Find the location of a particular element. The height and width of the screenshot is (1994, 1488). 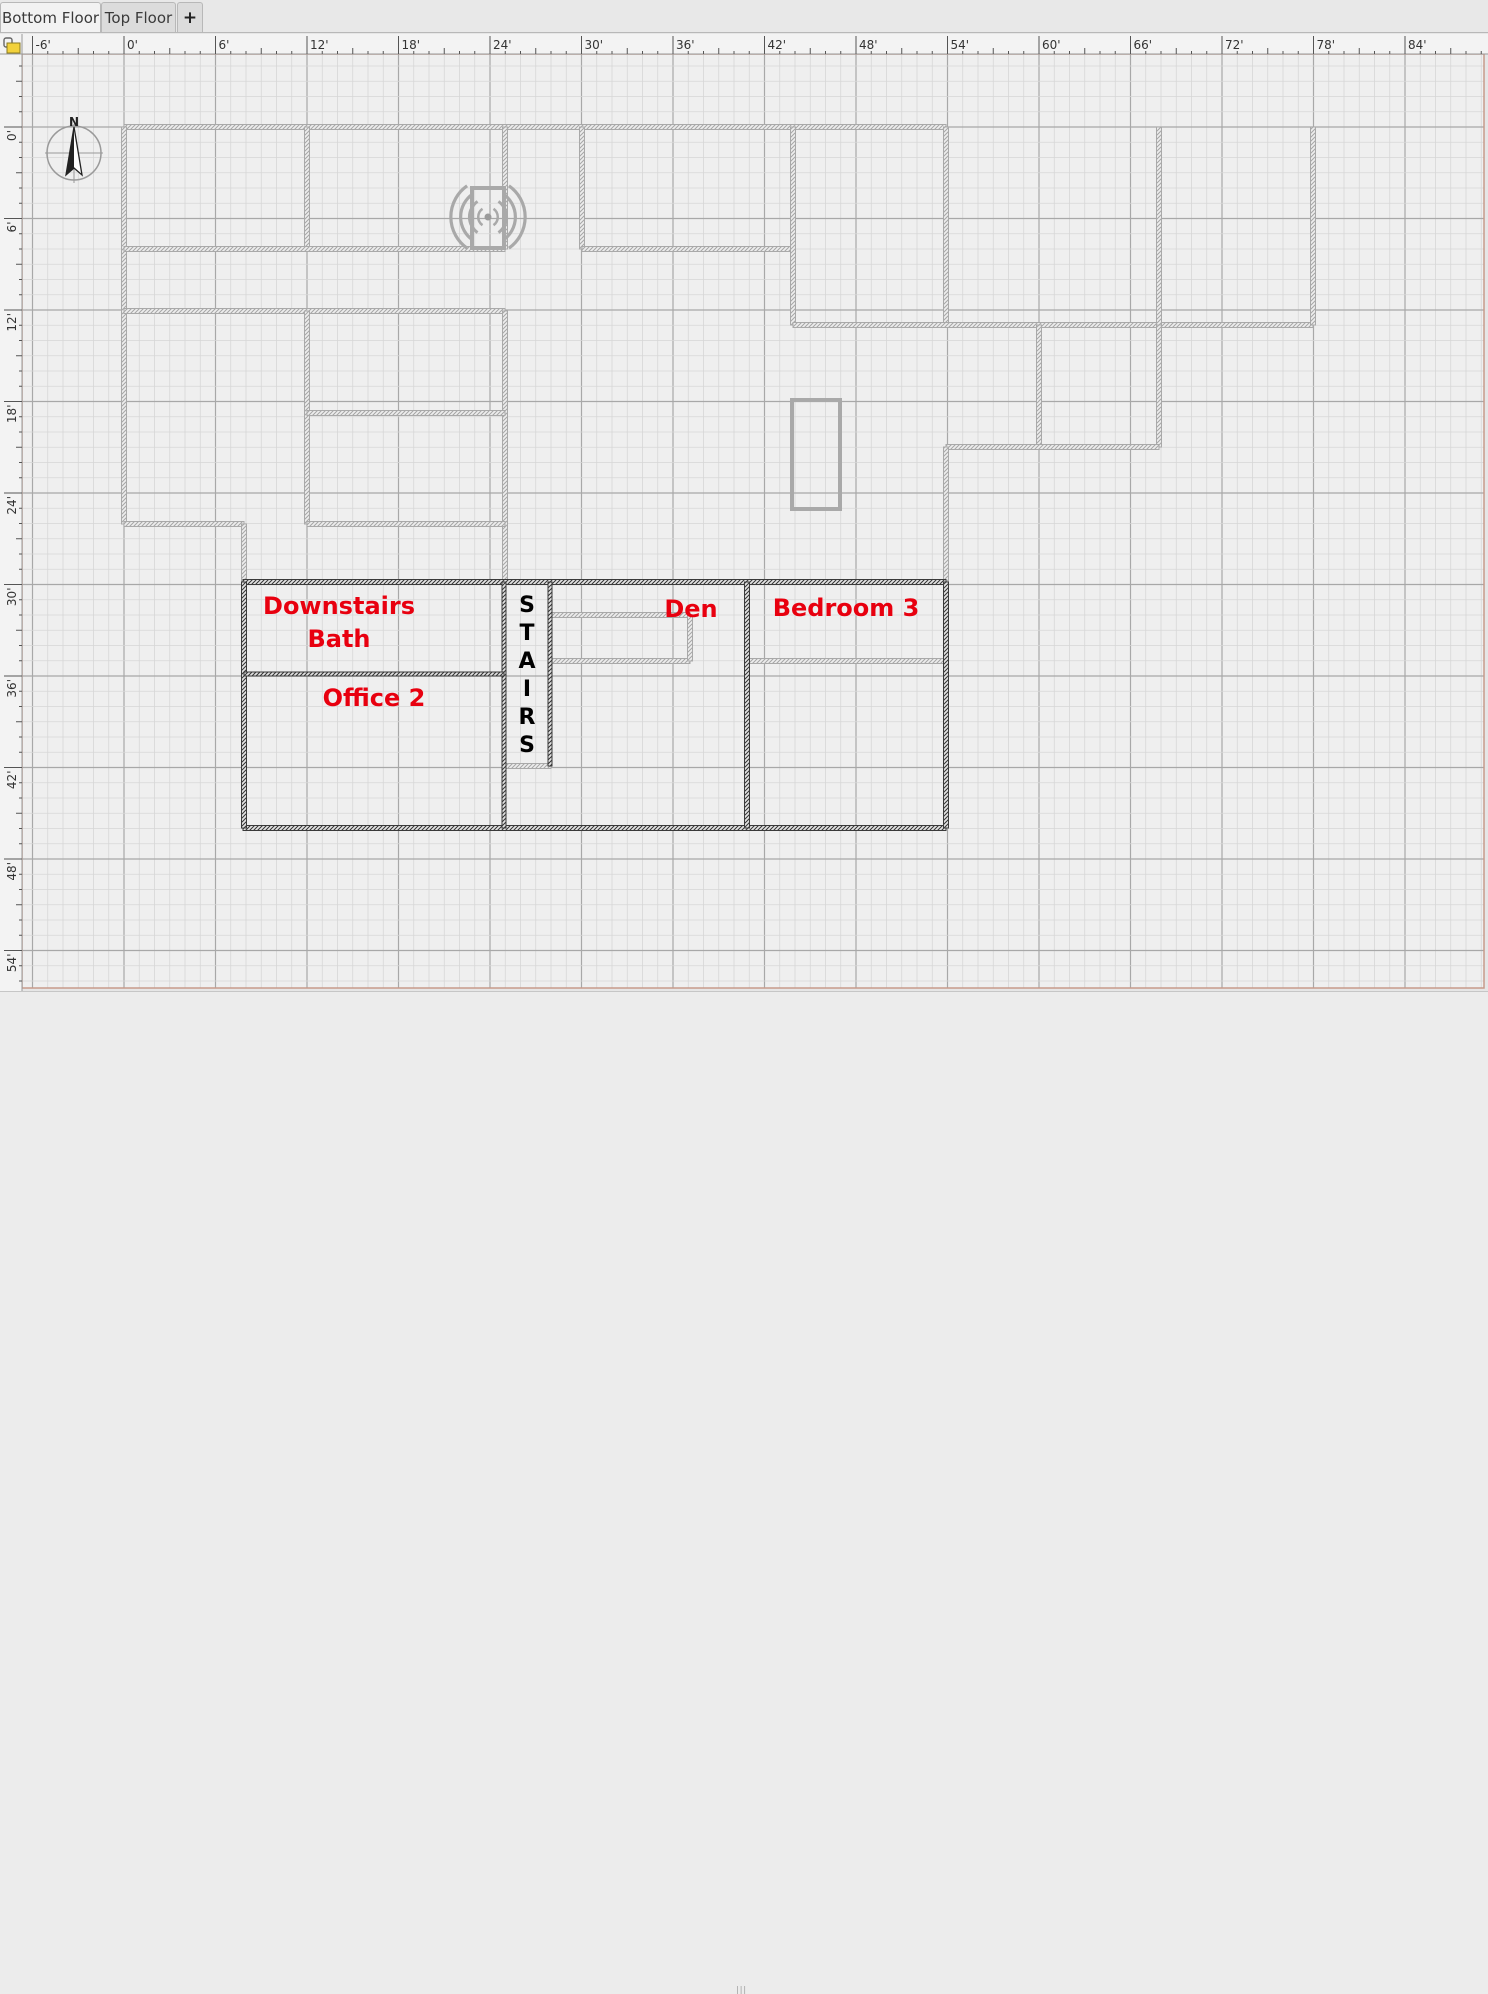

ruler-label-top: 78' is located at coordinates (1326, 45).